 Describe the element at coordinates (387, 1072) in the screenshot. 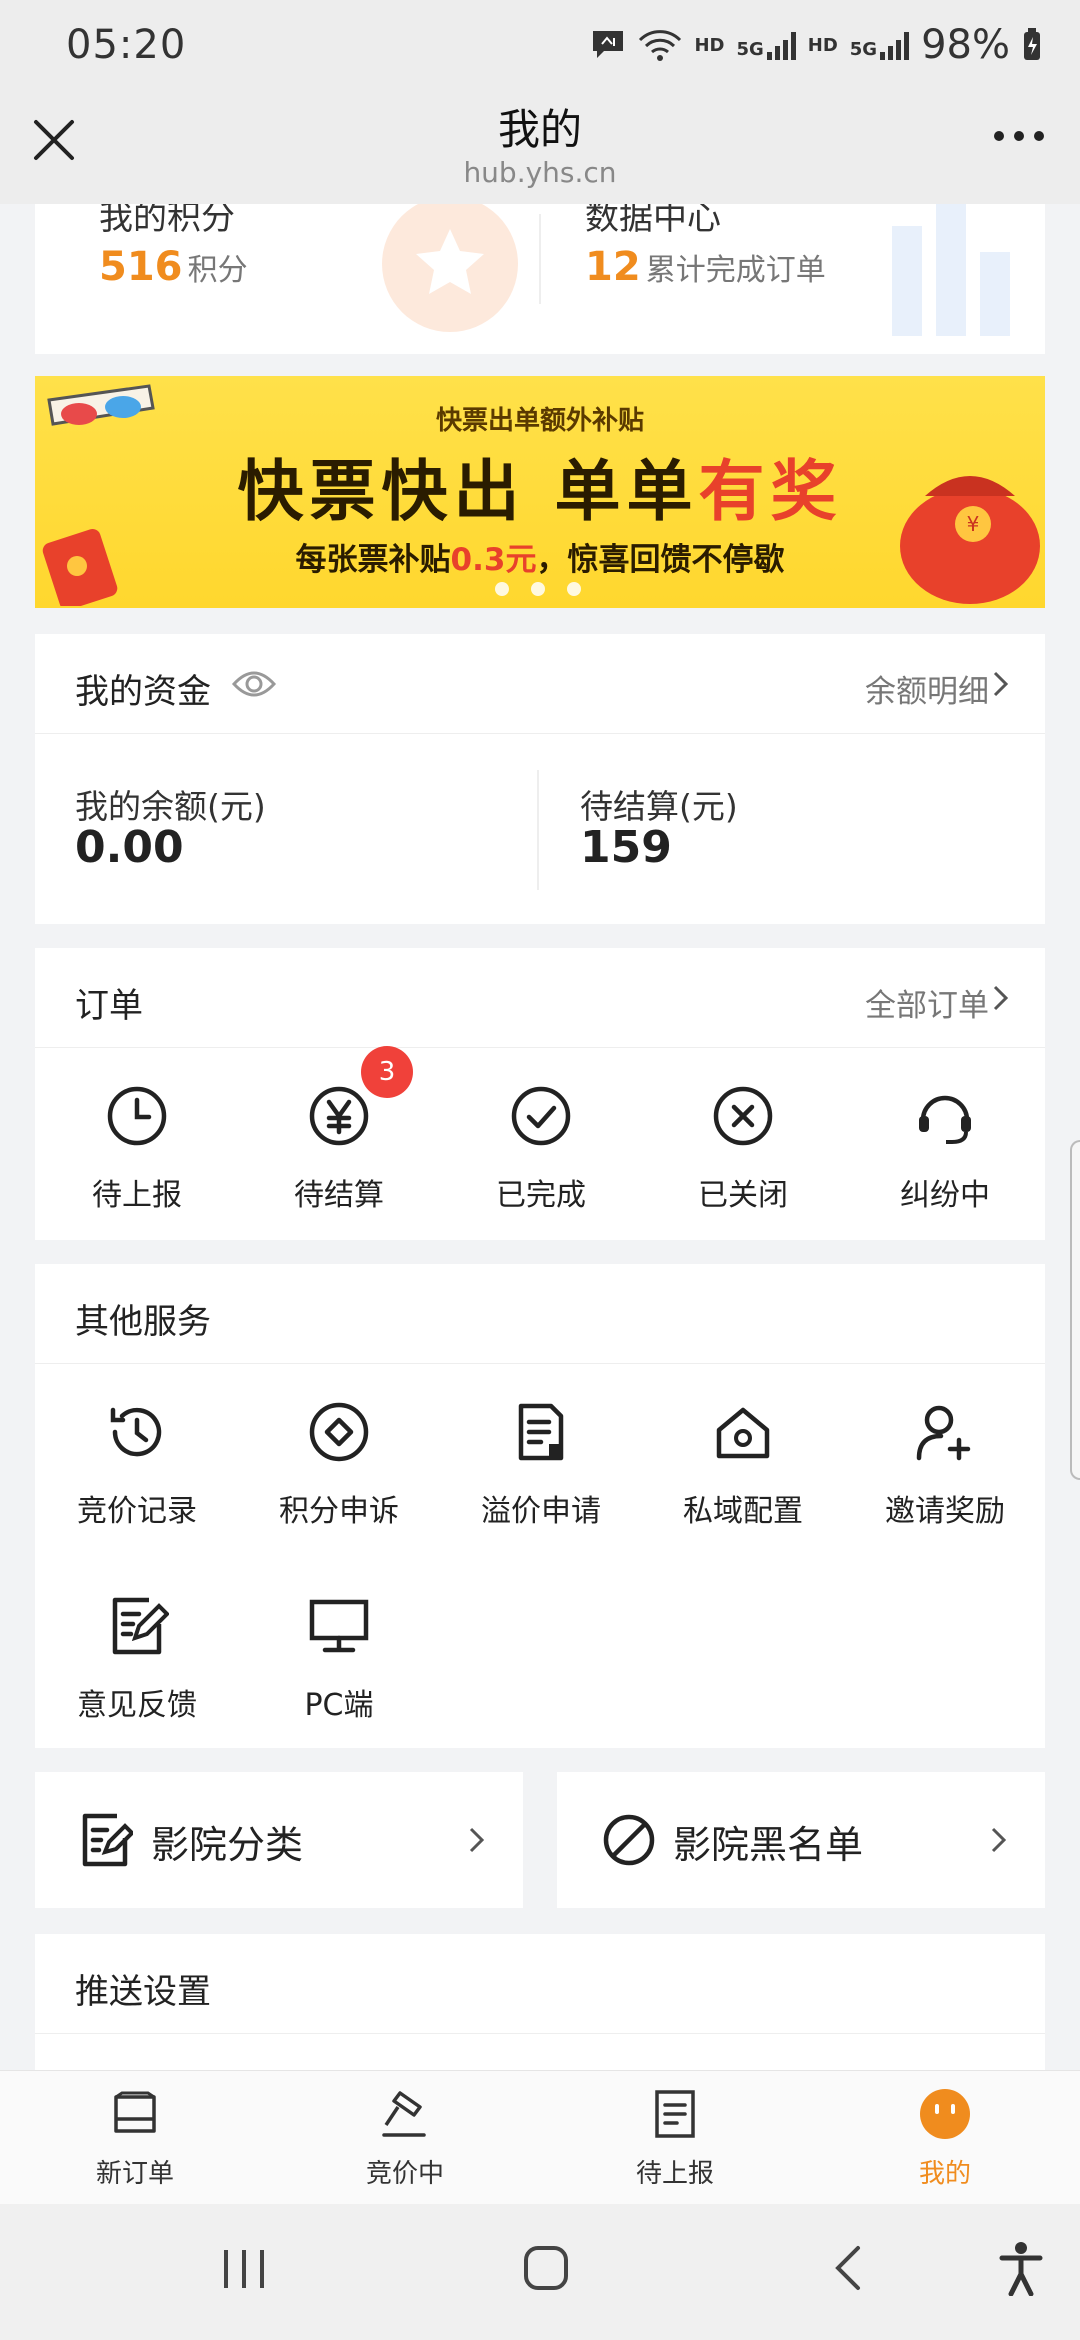

I see `pending-count-badge: 3` at that location.